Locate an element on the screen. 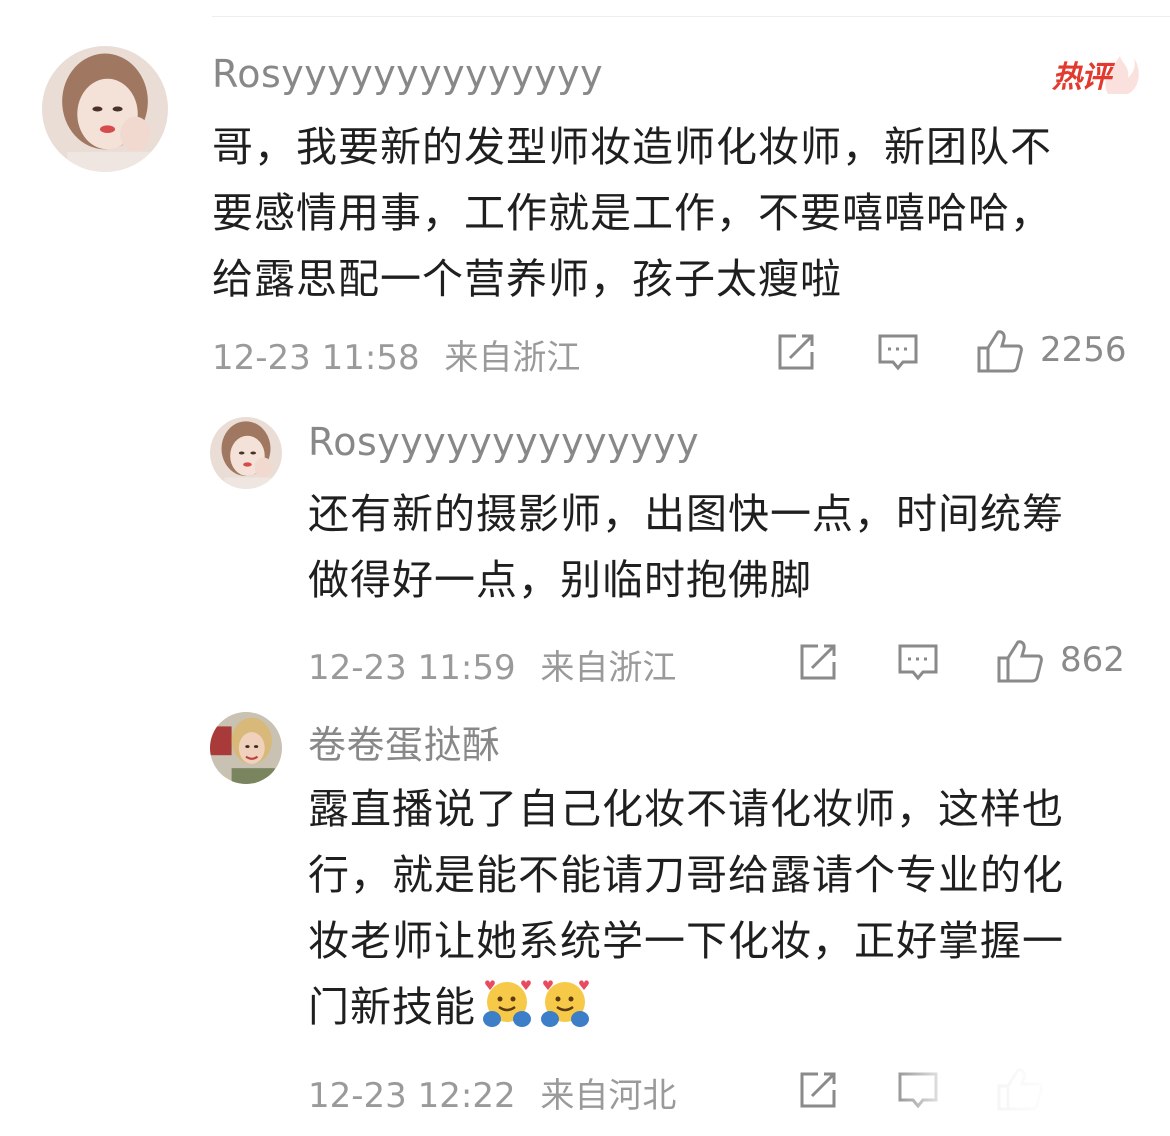  hot-comment-badge: 热评 is located at coordinates (1095, 68).